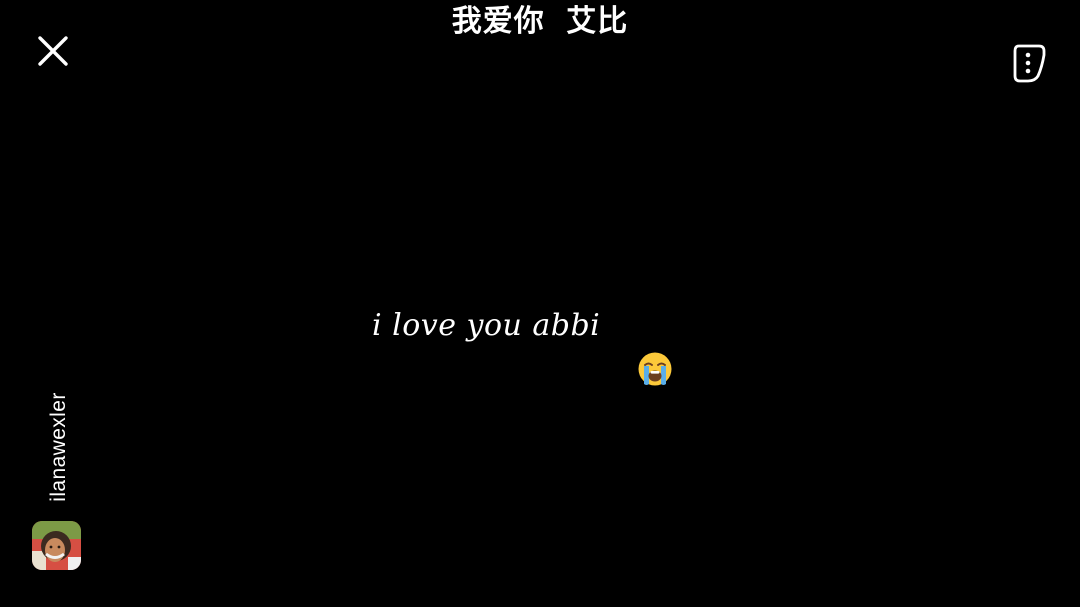 This screenshot has width=1080, height=607. I want to click on loudly-crying-face-icon, so click(655, 369).